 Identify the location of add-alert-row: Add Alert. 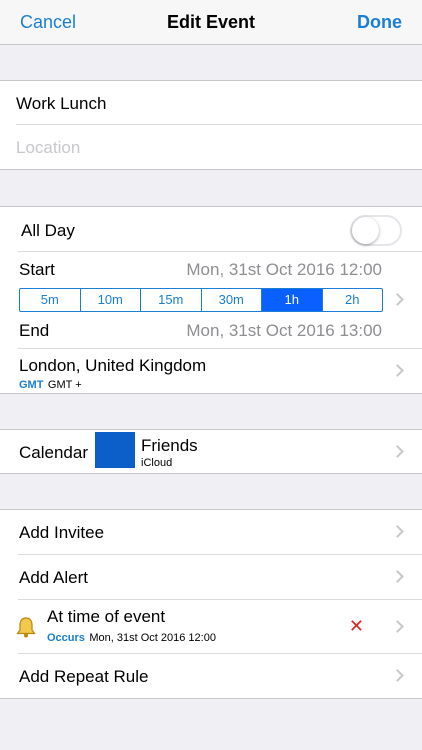
(211, 577).